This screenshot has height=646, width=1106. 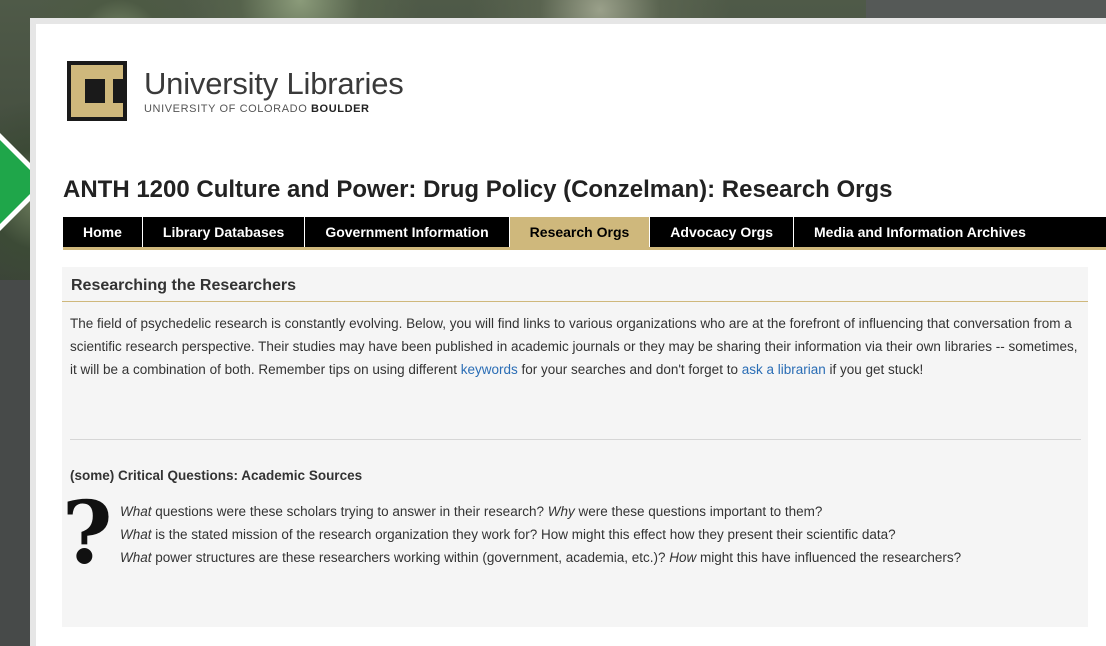 I want to click on question-2-em1: What, so click(x=136, y=534).